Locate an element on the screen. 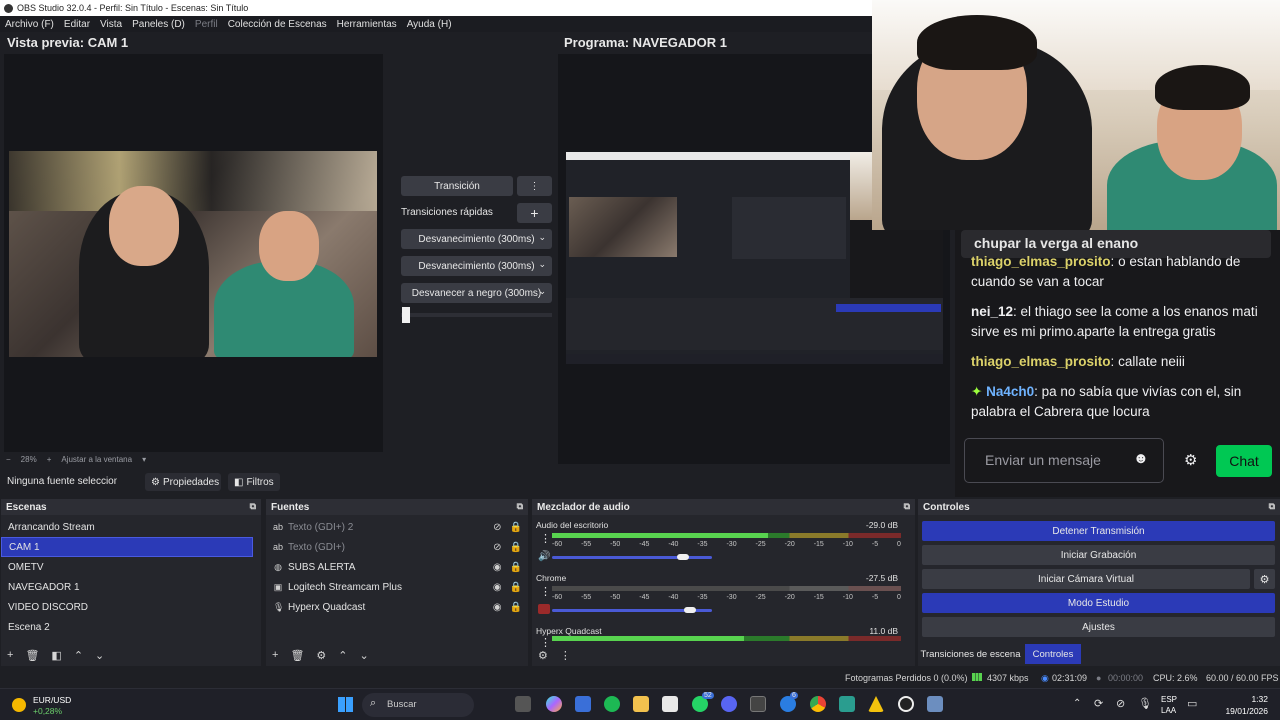 The image size is (1280, 720). menu-coleccion: Colección de Escenas is located at coordinates (277, 24).